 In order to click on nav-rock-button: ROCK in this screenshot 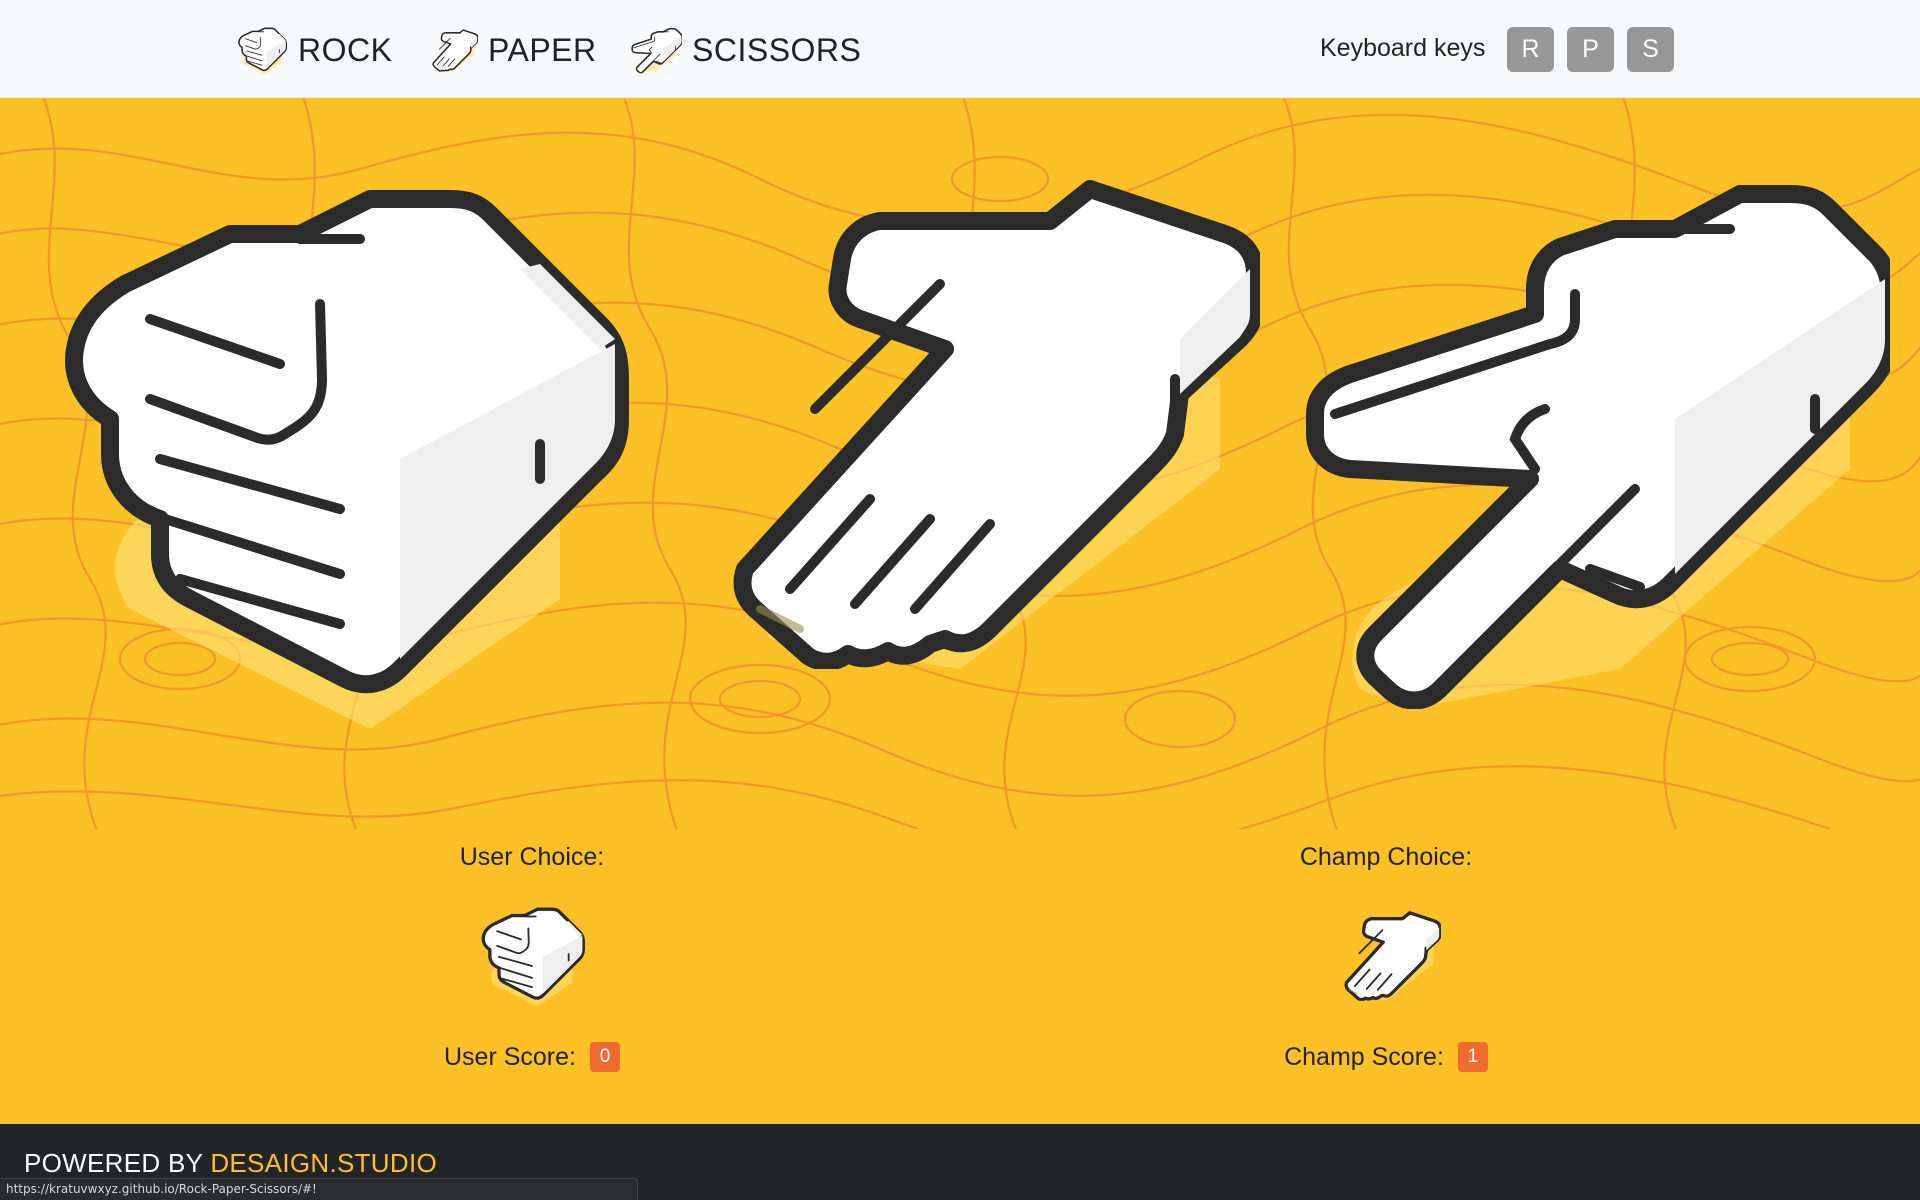, I will do `click(314, 50)`.